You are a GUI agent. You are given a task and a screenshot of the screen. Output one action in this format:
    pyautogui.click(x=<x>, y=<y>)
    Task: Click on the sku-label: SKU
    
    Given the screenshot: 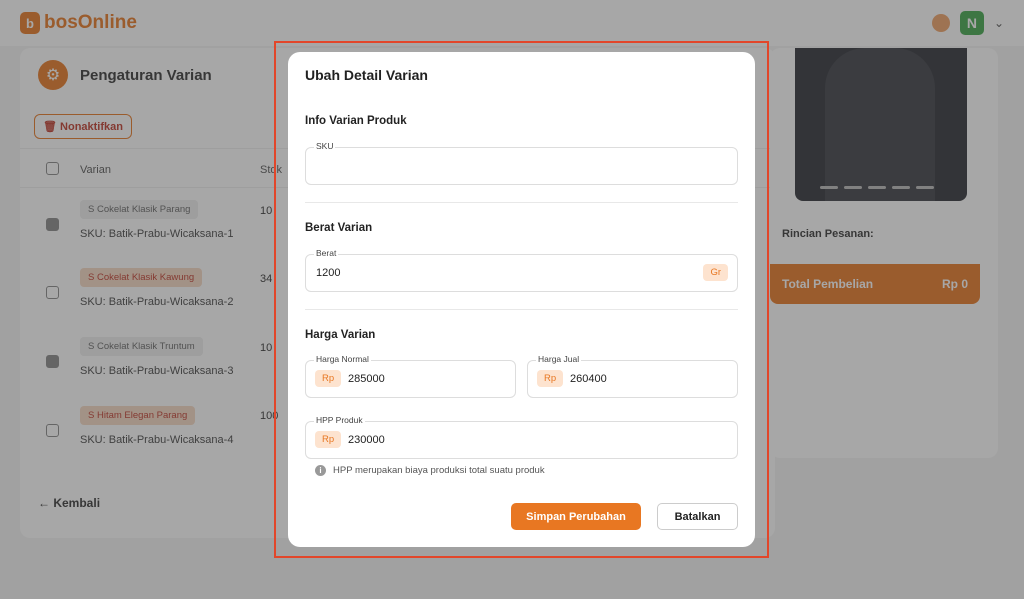 What is the action you would take?
    pyautogui.click(x=325, y=146)
    